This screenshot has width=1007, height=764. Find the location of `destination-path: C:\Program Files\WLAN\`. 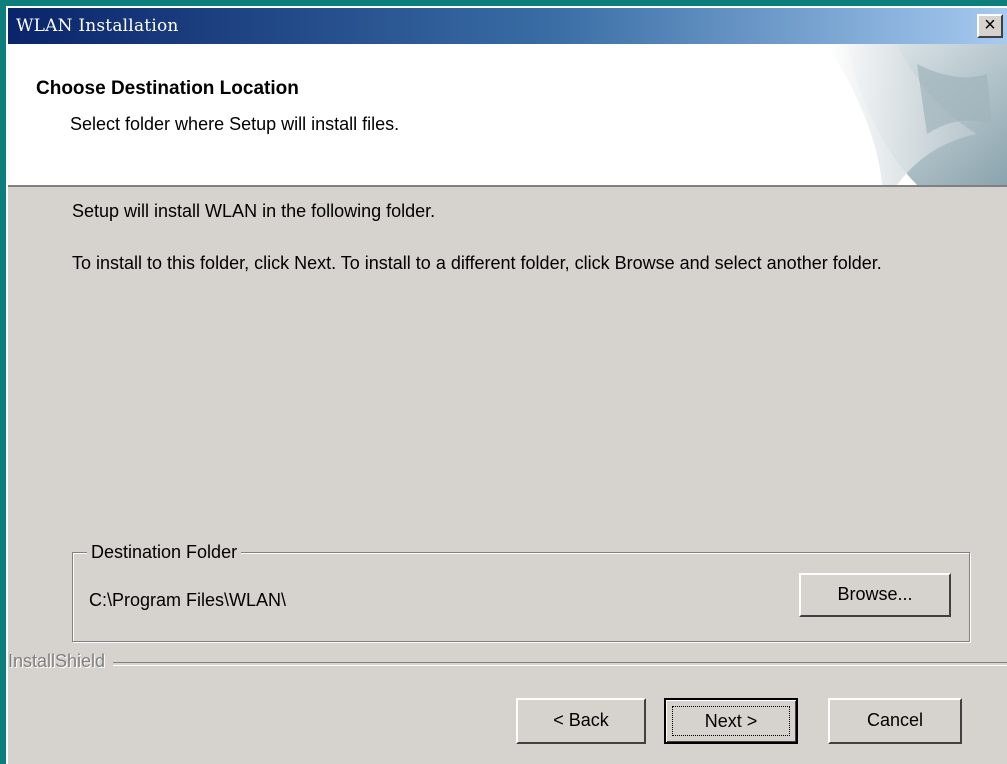

destination-path: C:\Program Files\WLAN\ is located at coordinates (188, 600).